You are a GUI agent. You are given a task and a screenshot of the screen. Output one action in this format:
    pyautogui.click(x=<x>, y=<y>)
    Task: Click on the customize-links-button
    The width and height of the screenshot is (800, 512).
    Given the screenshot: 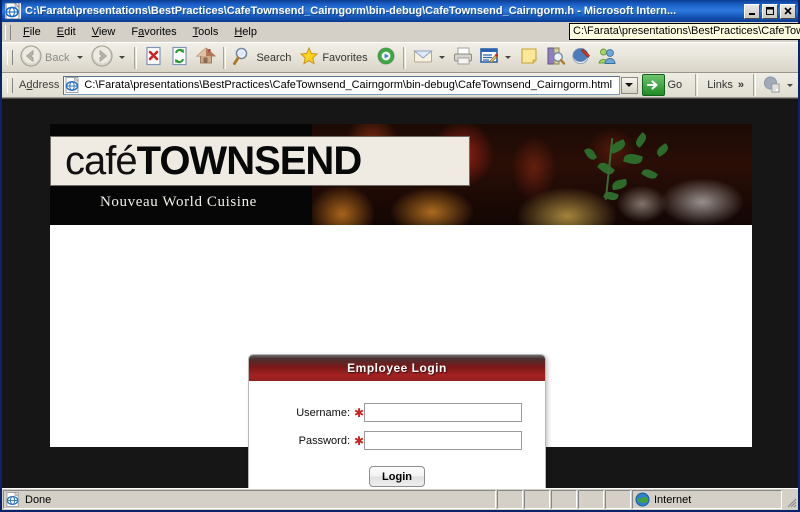 What is the action you would take?
    pyautogui.click(x=779, y=85)
    